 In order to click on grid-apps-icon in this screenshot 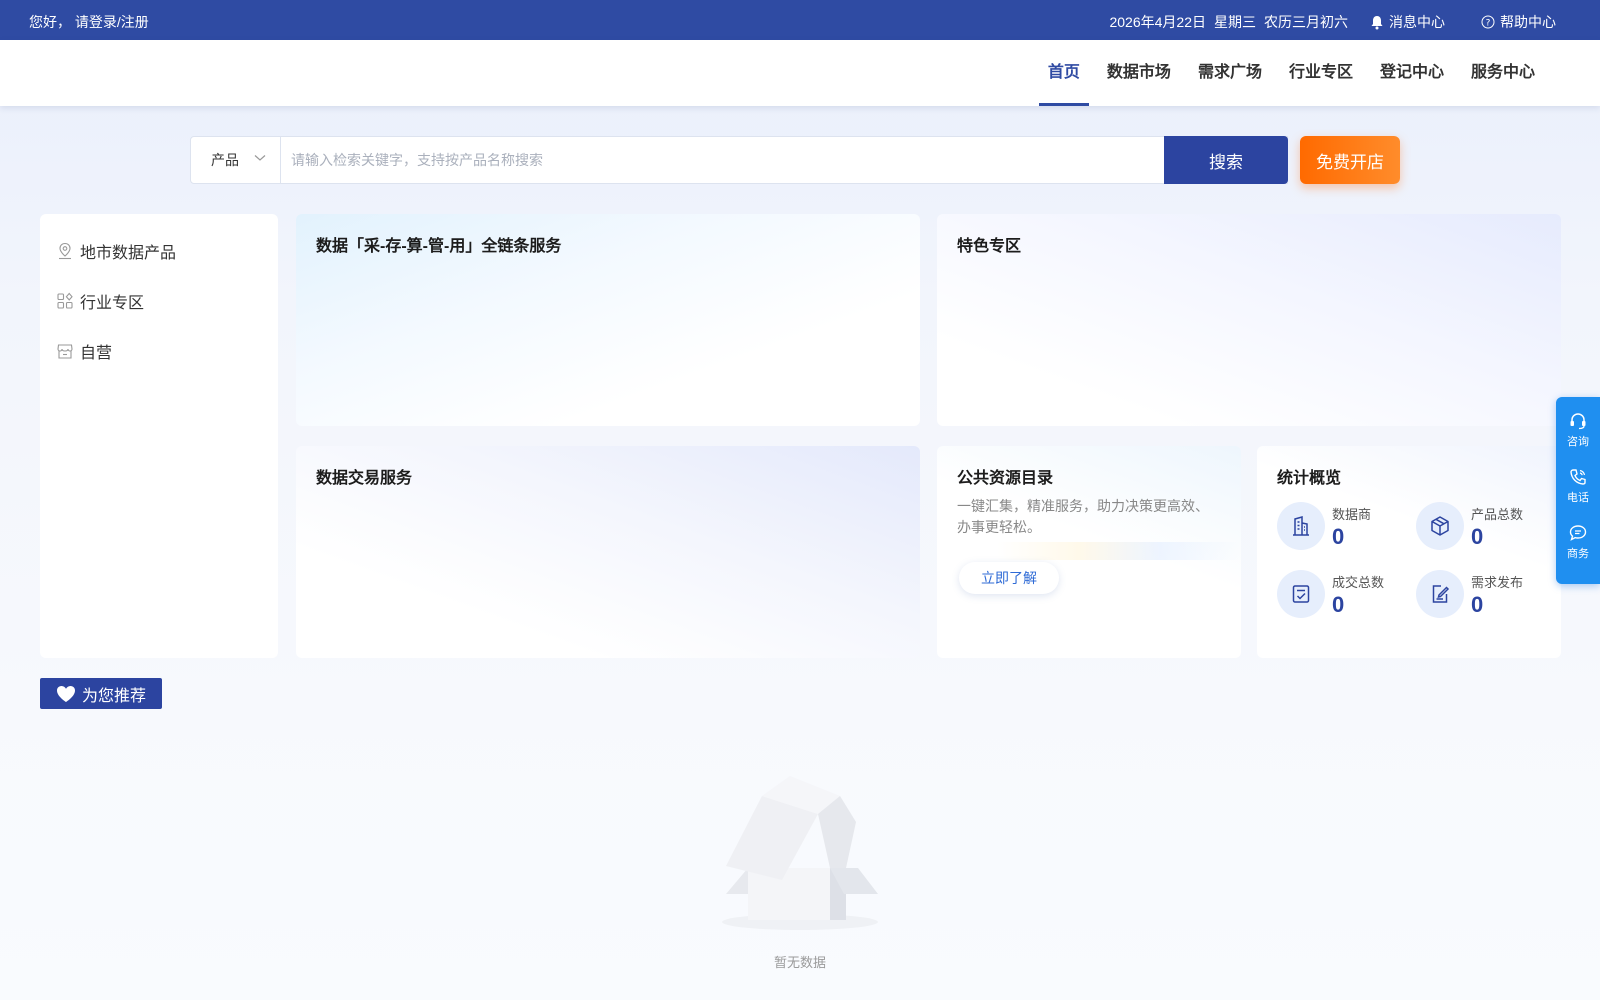, I will do `click(65, 300)`.